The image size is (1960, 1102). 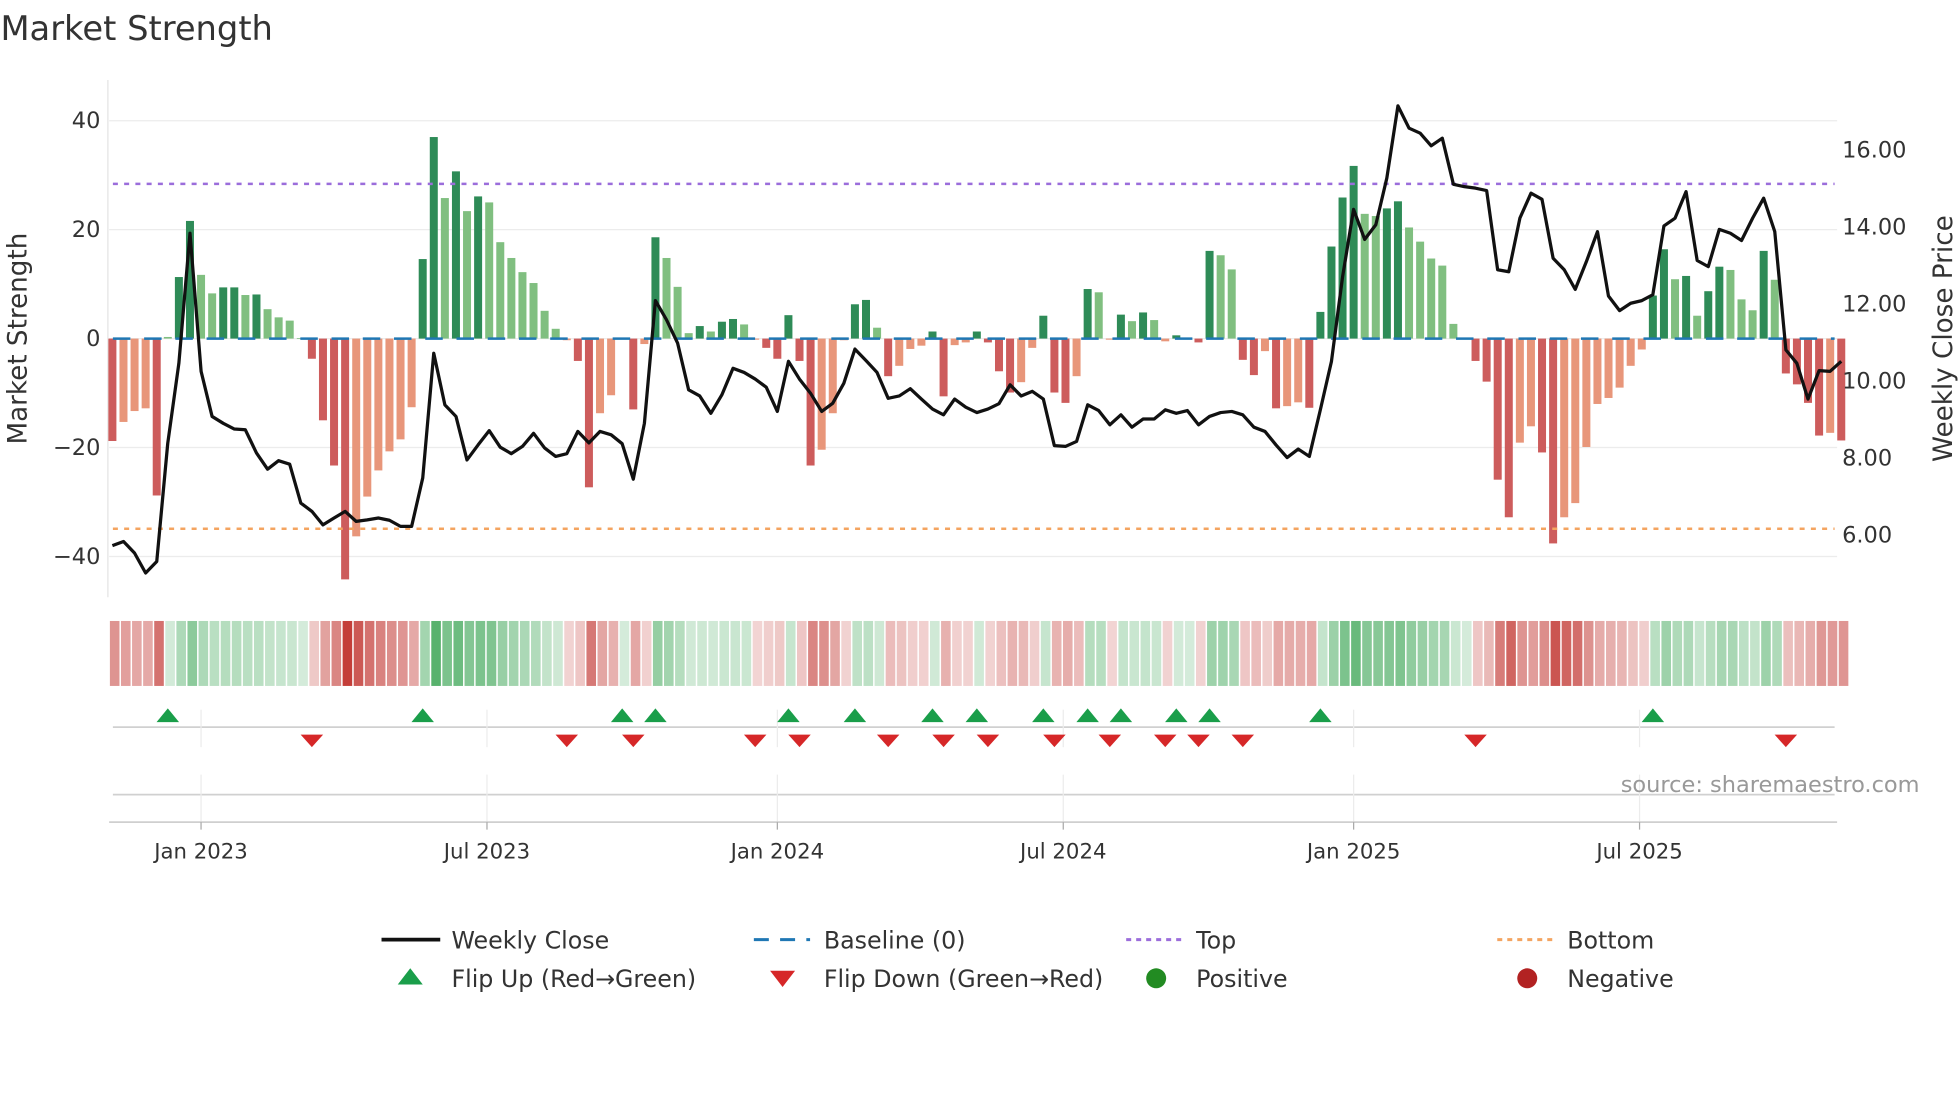 I want to click on y2-tick-label: 16.00, so click(x=1874, y=151).